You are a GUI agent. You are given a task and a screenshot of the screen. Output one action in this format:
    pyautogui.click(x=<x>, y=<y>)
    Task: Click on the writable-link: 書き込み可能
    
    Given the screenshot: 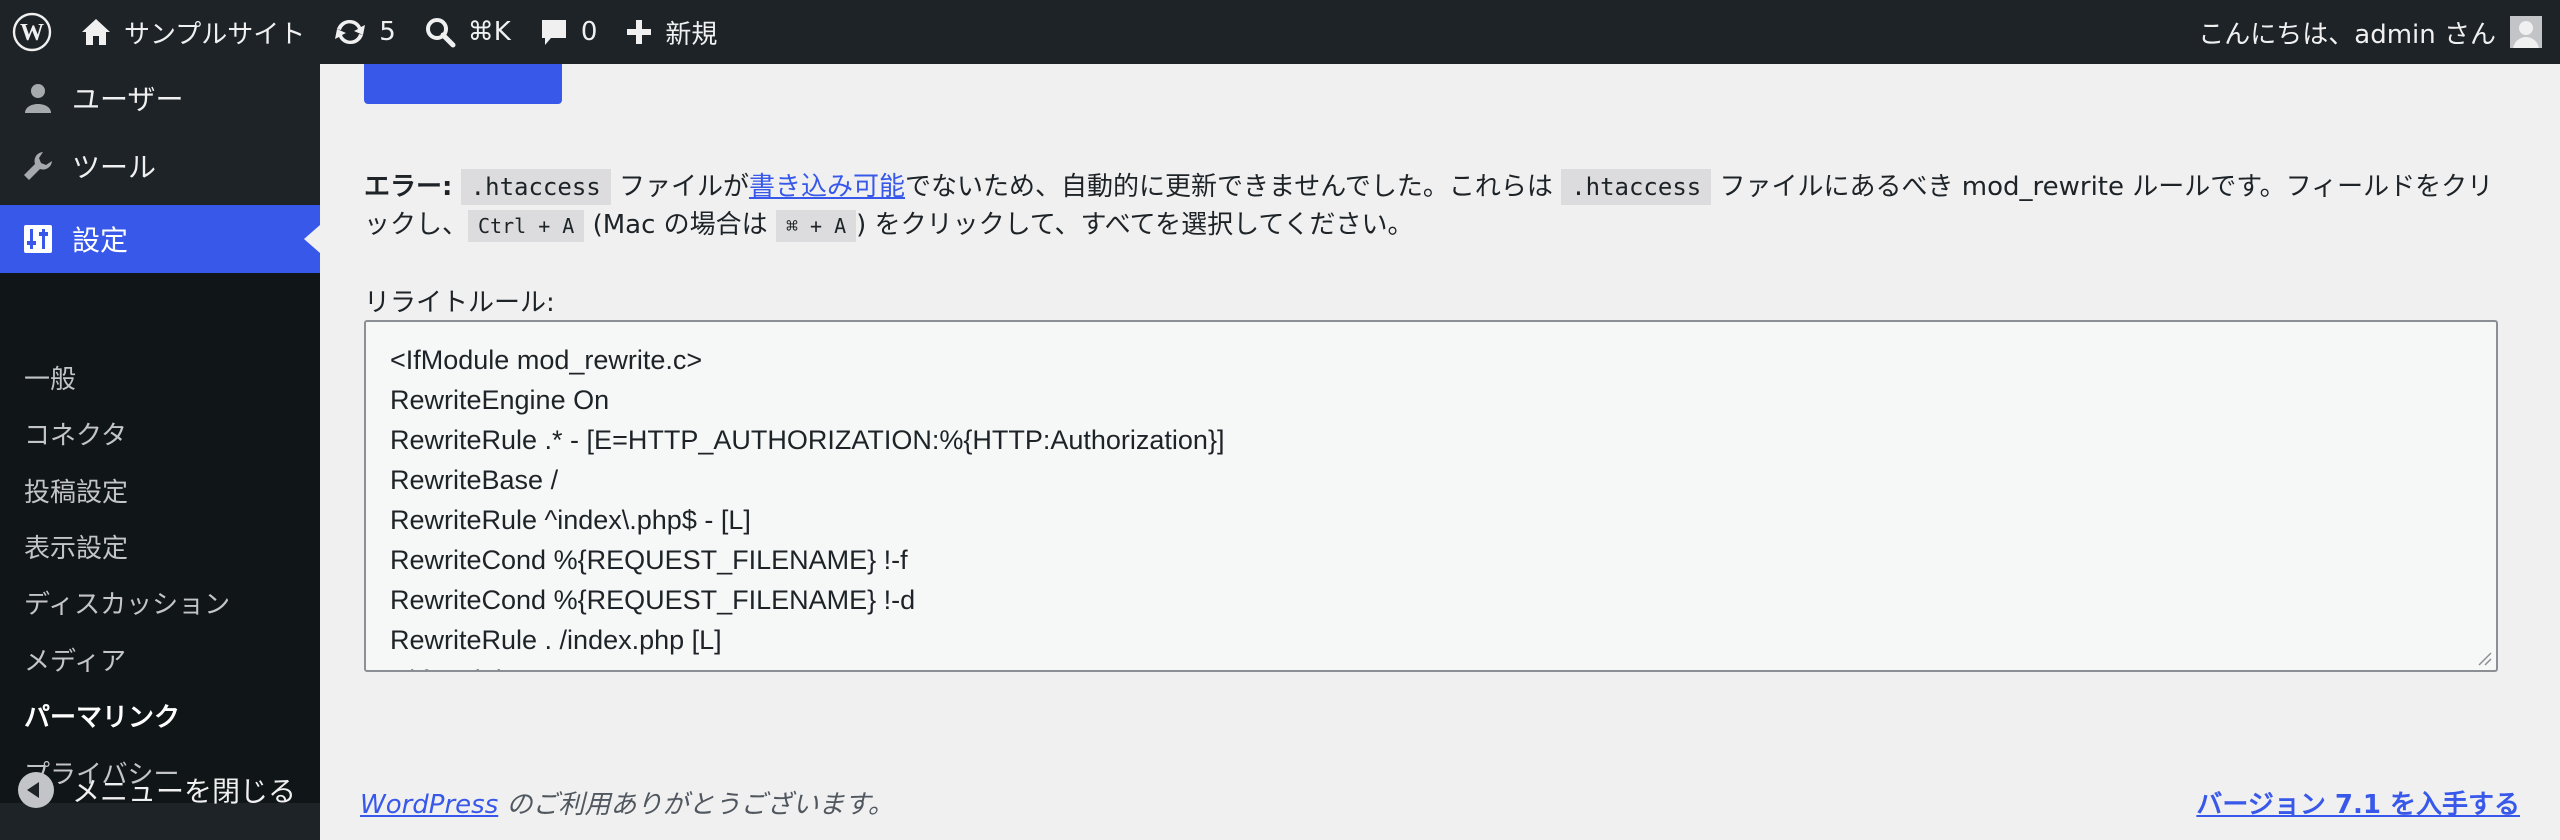 What is the action you would take?
    pyautogui.click(x=827, y=187)
    